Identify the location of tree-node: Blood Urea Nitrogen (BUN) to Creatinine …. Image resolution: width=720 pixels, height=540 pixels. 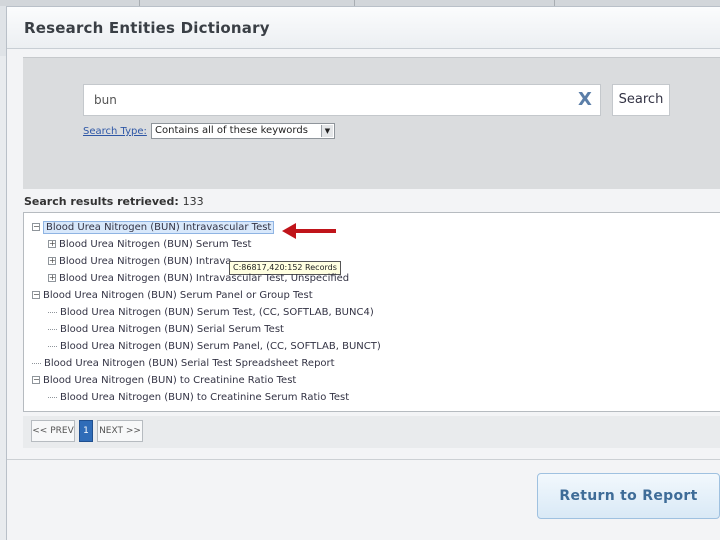
(198, 398).